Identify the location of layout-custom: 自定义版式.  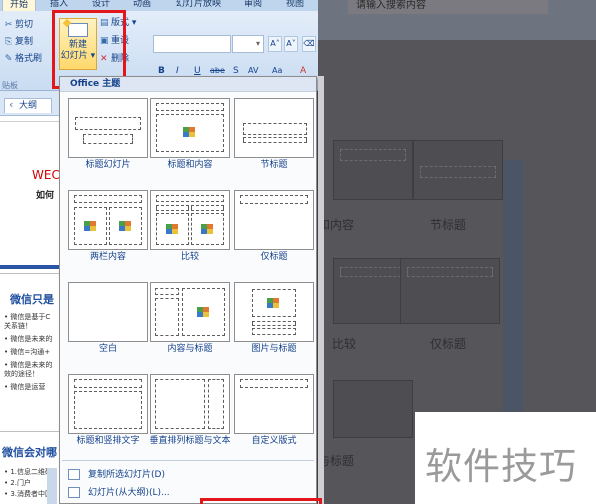
(274, 418).